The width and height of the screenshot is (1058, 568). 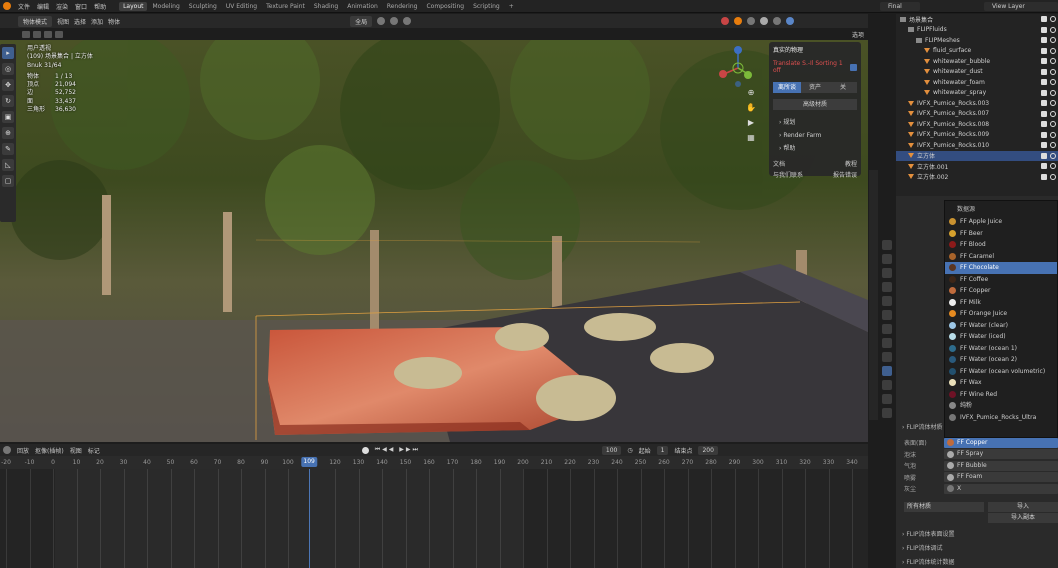 What do you see at coordinates (8, 133) in the screenshot?
I see `transform-tool-icon: ⊕` at bounding box center [8, 133].